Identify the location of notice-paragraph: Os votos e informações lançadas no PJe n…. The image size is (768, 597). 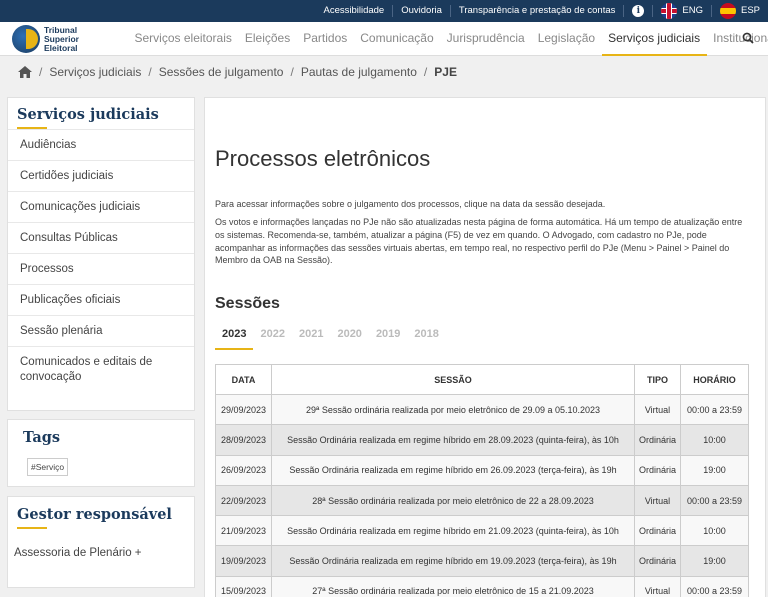
(479, 241).